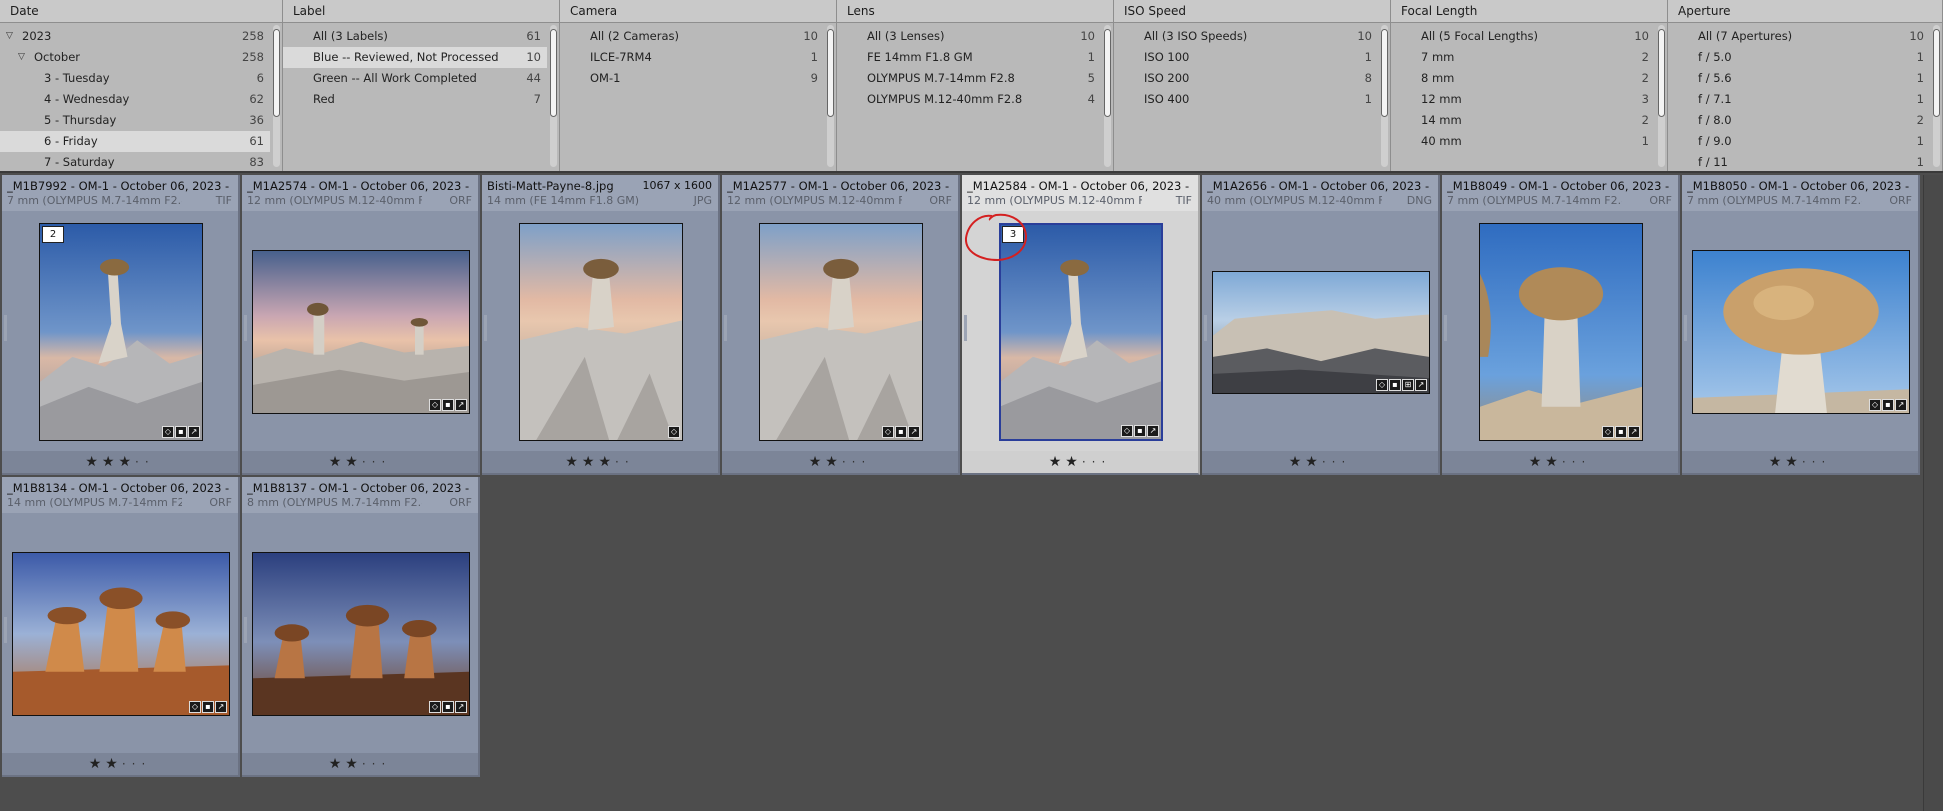  What do you see at coordinates (1246, 36) in the screenshot?
I see `filter-item: All (3 ISO Speeds) 10` at bounding box center [1246, 36].